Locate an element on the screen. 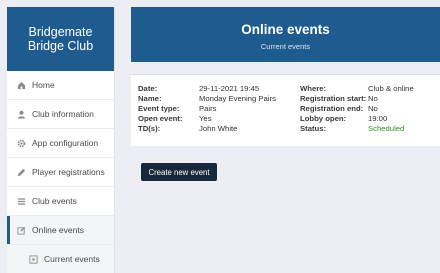 This screenshot has width=440, height=273. create-new-event-button: Create new event is located at coordinates (179, 172).